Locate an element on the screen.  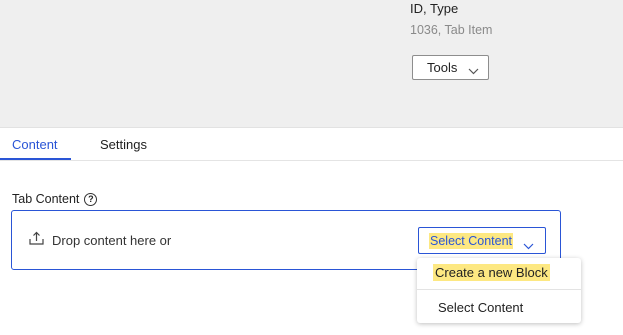
field-label: Tab Content ? is located at coordinates (55, 199).